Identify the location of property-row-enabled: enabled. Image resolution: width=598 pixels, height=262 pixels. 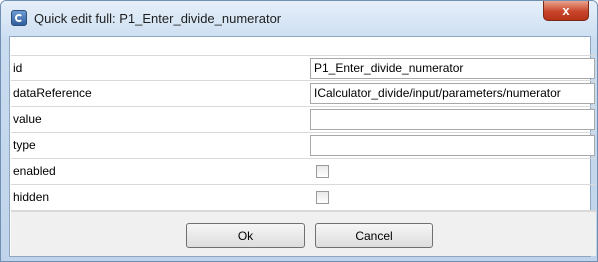
(303, 172).